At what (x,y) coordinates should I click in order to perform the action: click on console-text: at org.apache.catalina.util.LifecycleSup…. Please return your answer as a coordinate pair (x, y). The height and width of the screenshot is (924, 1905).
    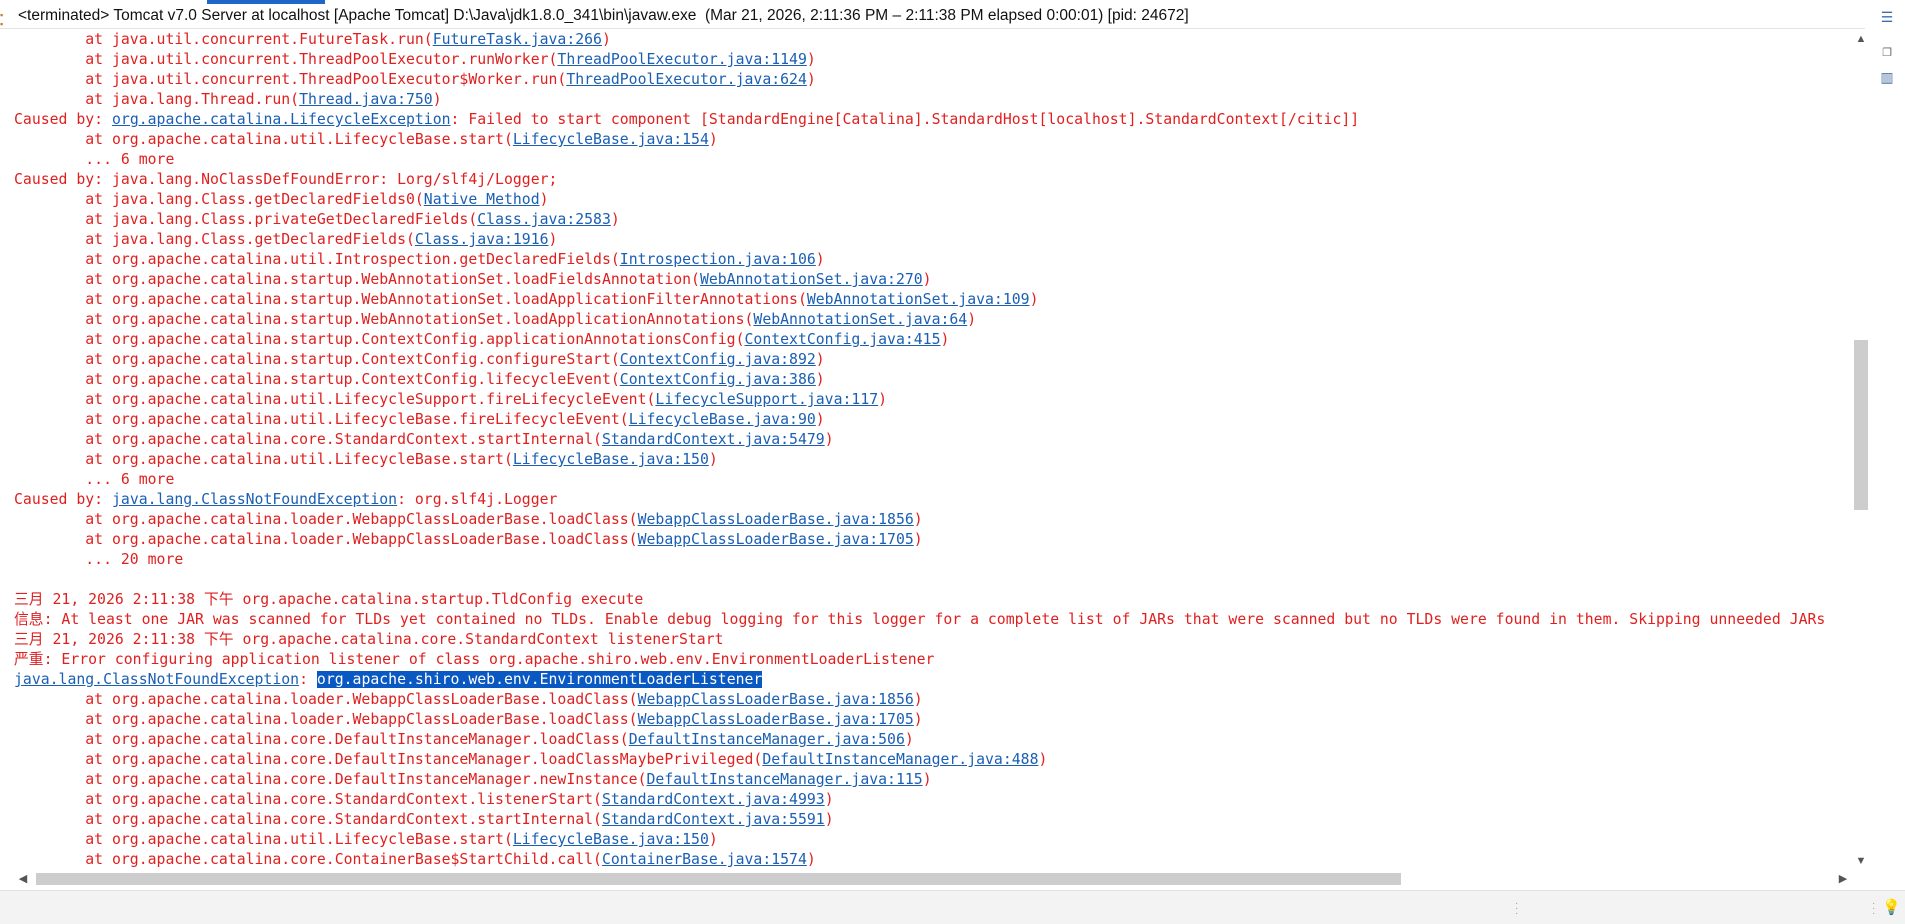
    Looking at the image, I should click on (335, 399).